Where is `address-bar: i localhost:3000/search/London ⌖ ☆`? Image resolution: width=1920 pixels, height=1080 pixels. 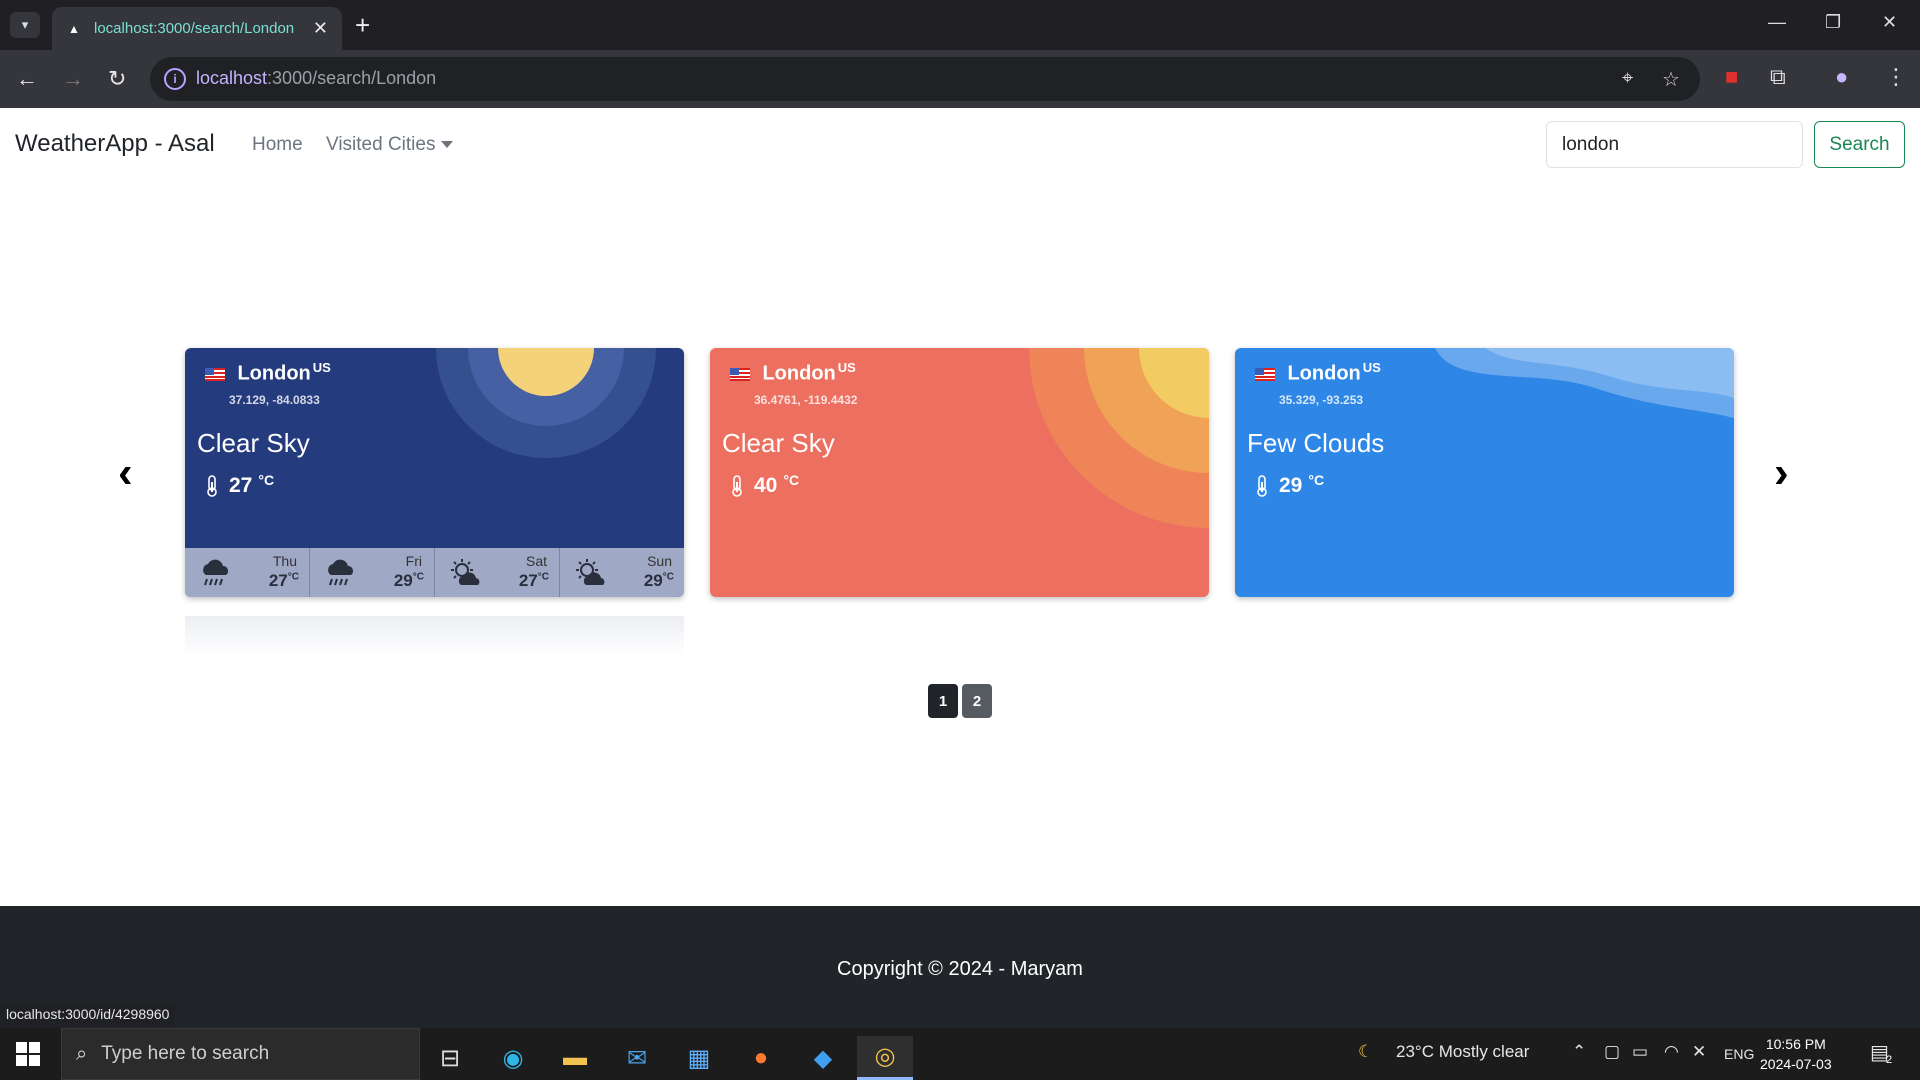 address-bar: i localhost:3000/search/London ⌖ ☆ is located at coordinates (925, 79).